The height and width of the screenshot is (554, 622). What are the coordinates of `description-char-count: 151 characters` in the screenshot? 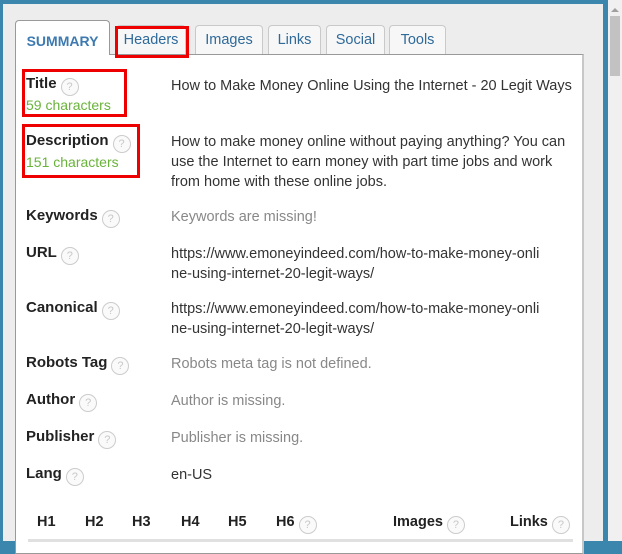 It's located at (72, 162).